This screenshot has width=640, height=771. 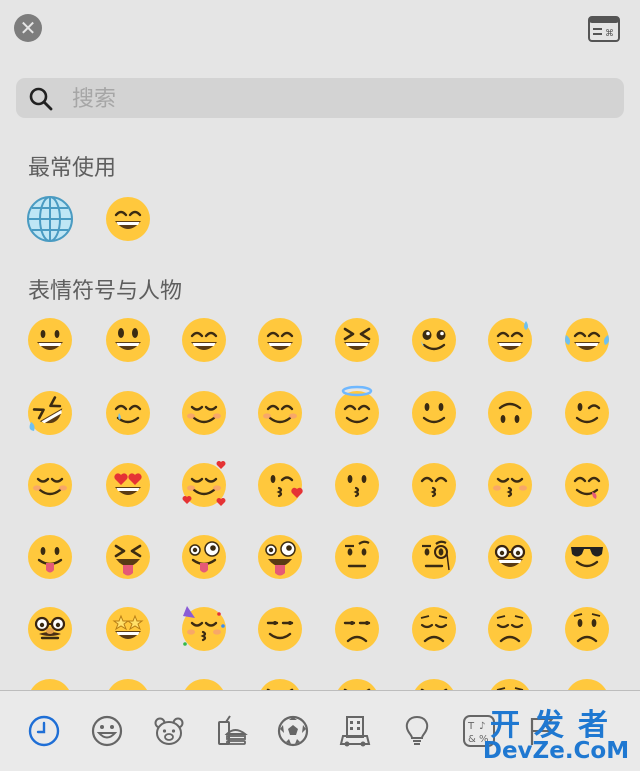 I want to click on close-icon: ✕, so click(x=28, y=28).